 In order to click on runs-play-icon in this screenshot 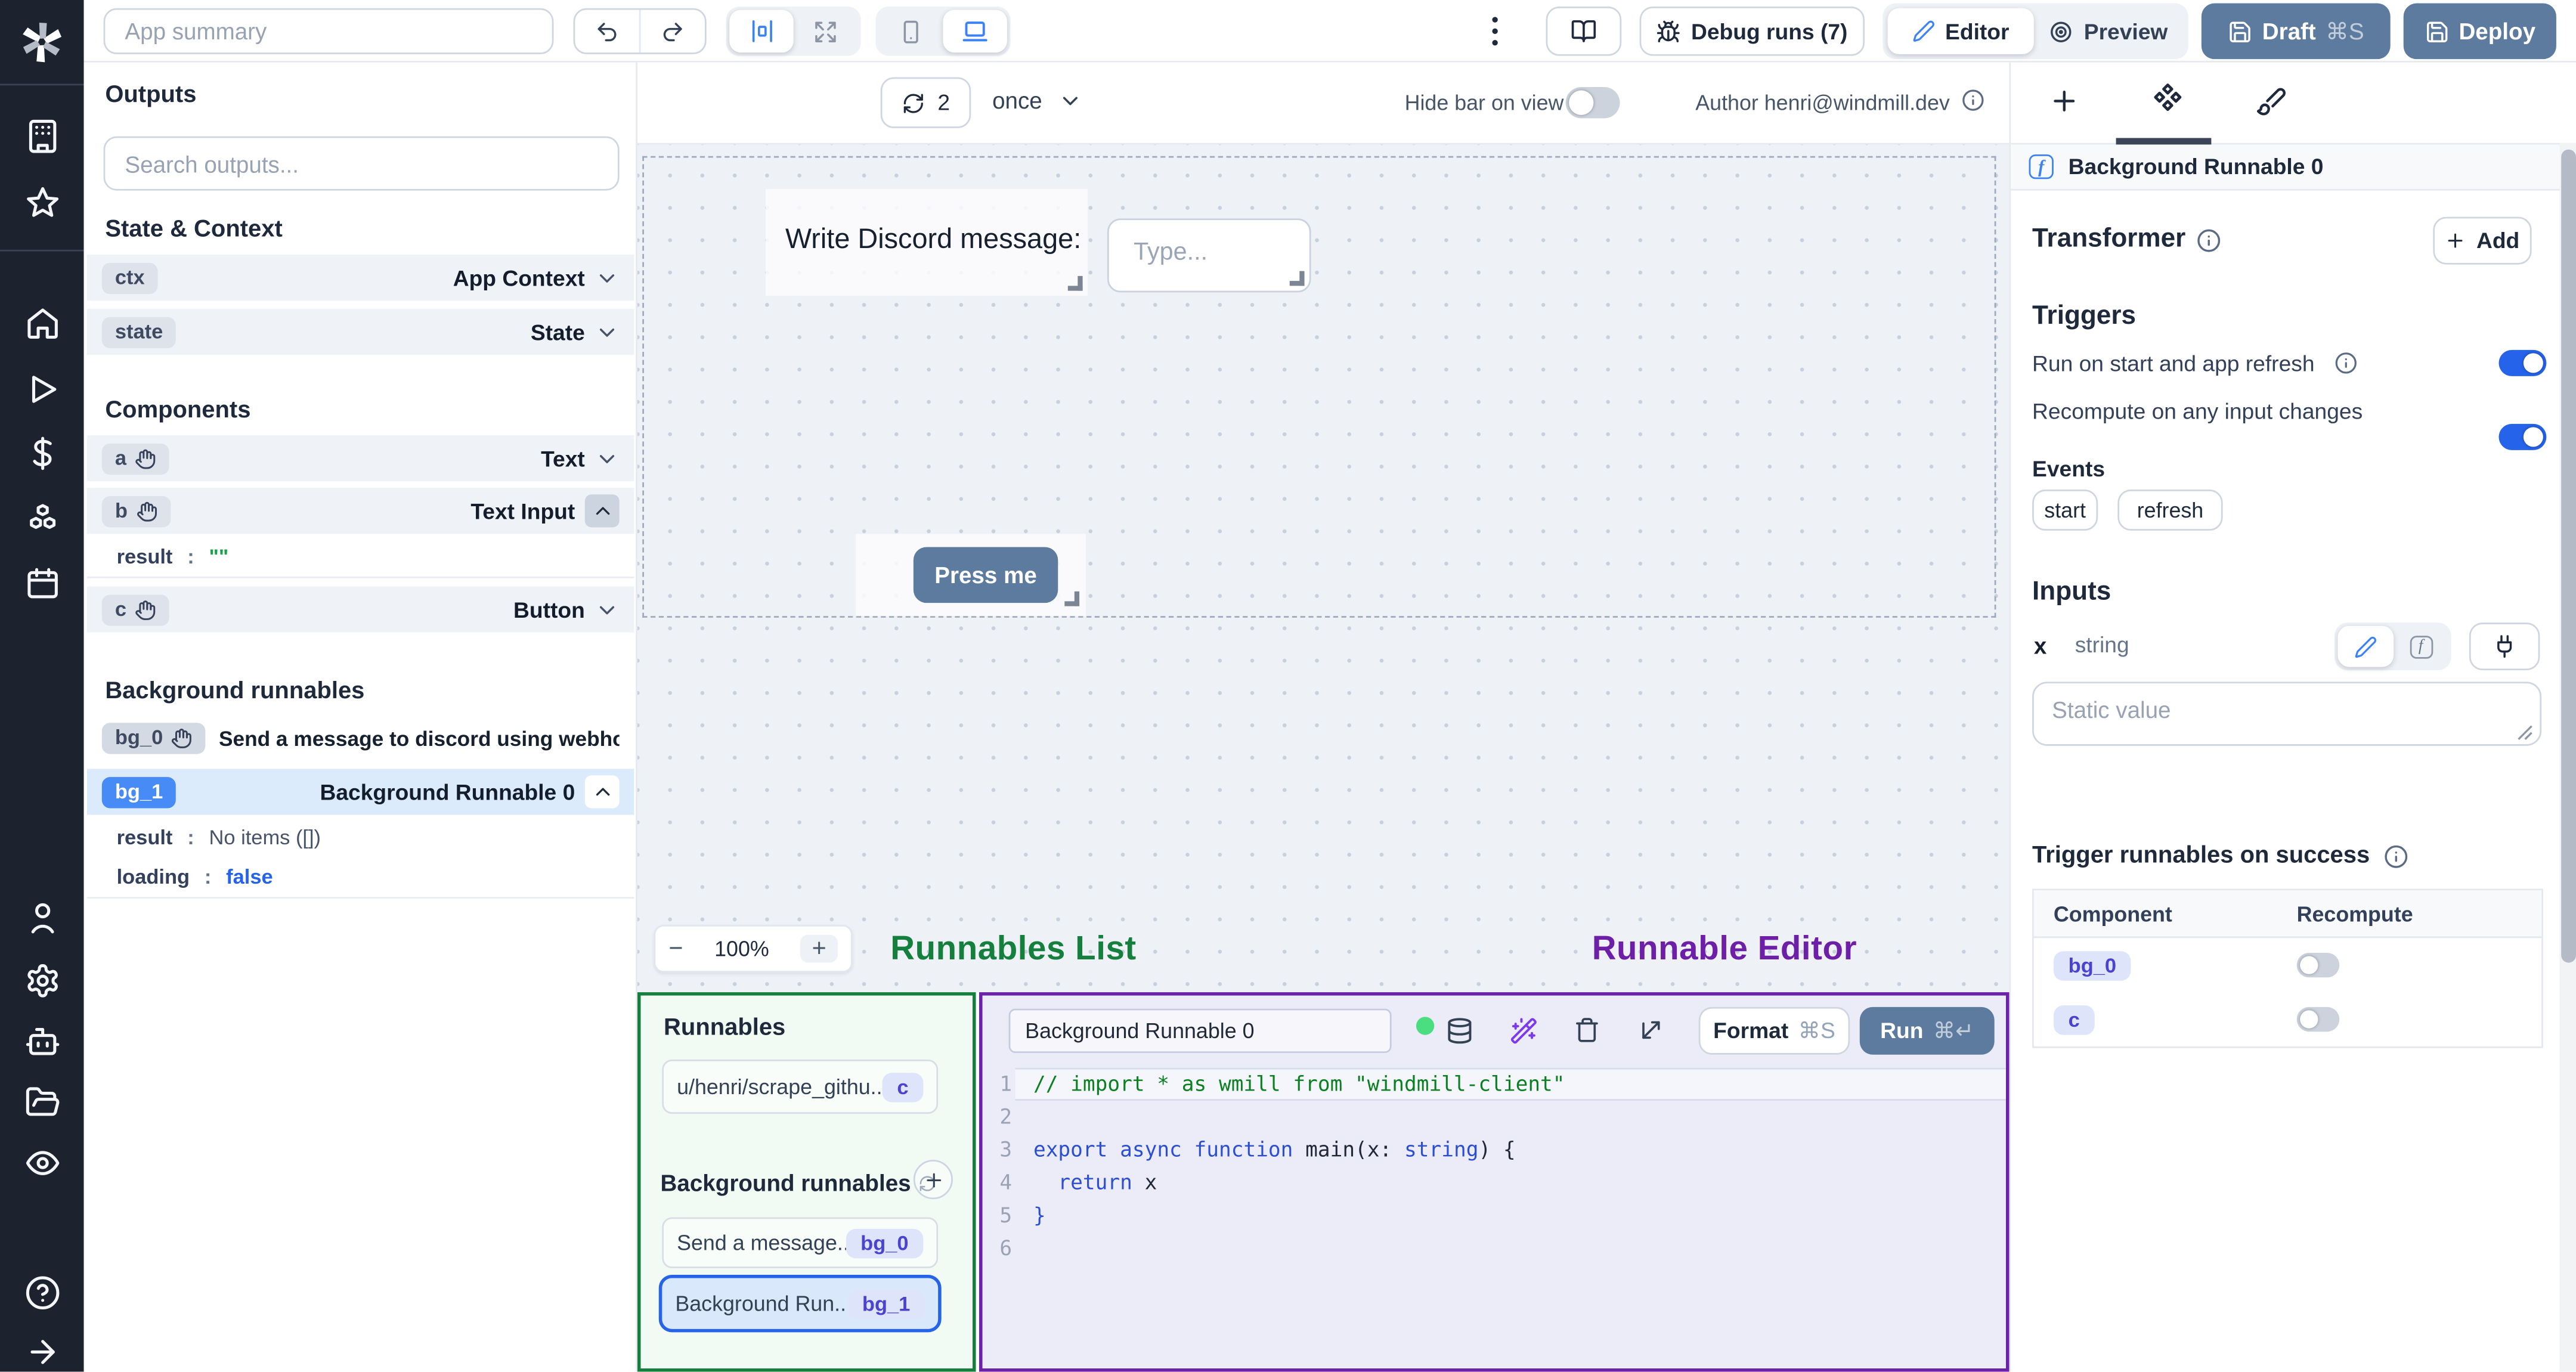, I will do `click(42, 389)`.